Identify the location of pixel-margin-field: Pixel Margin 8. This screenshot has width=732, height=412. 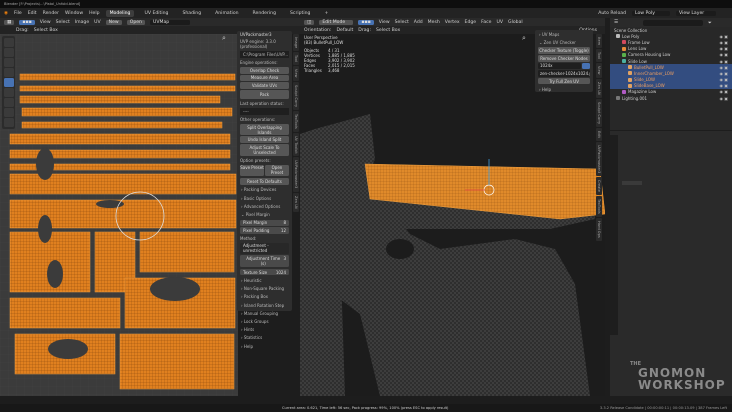
(264, 223).